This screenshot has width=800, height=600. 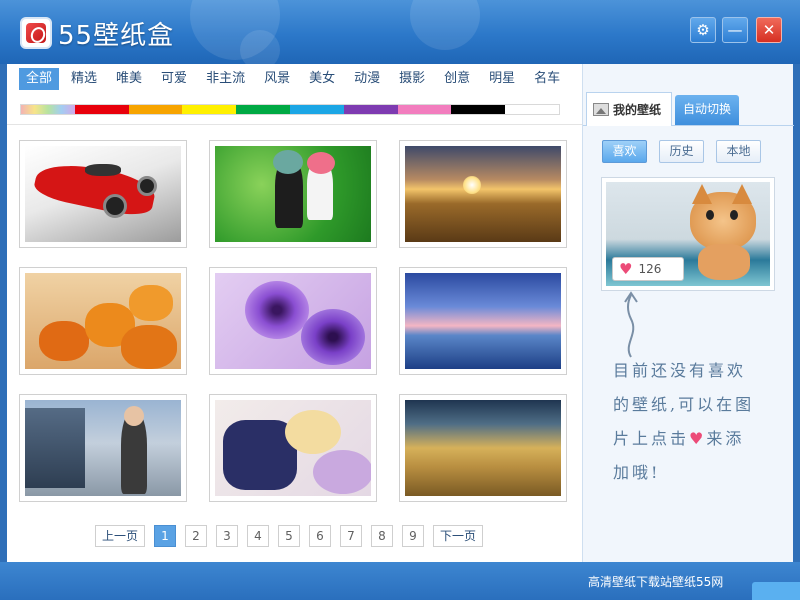 I want to click on prev-page-button: 上一页, so click(x=120, y=536).